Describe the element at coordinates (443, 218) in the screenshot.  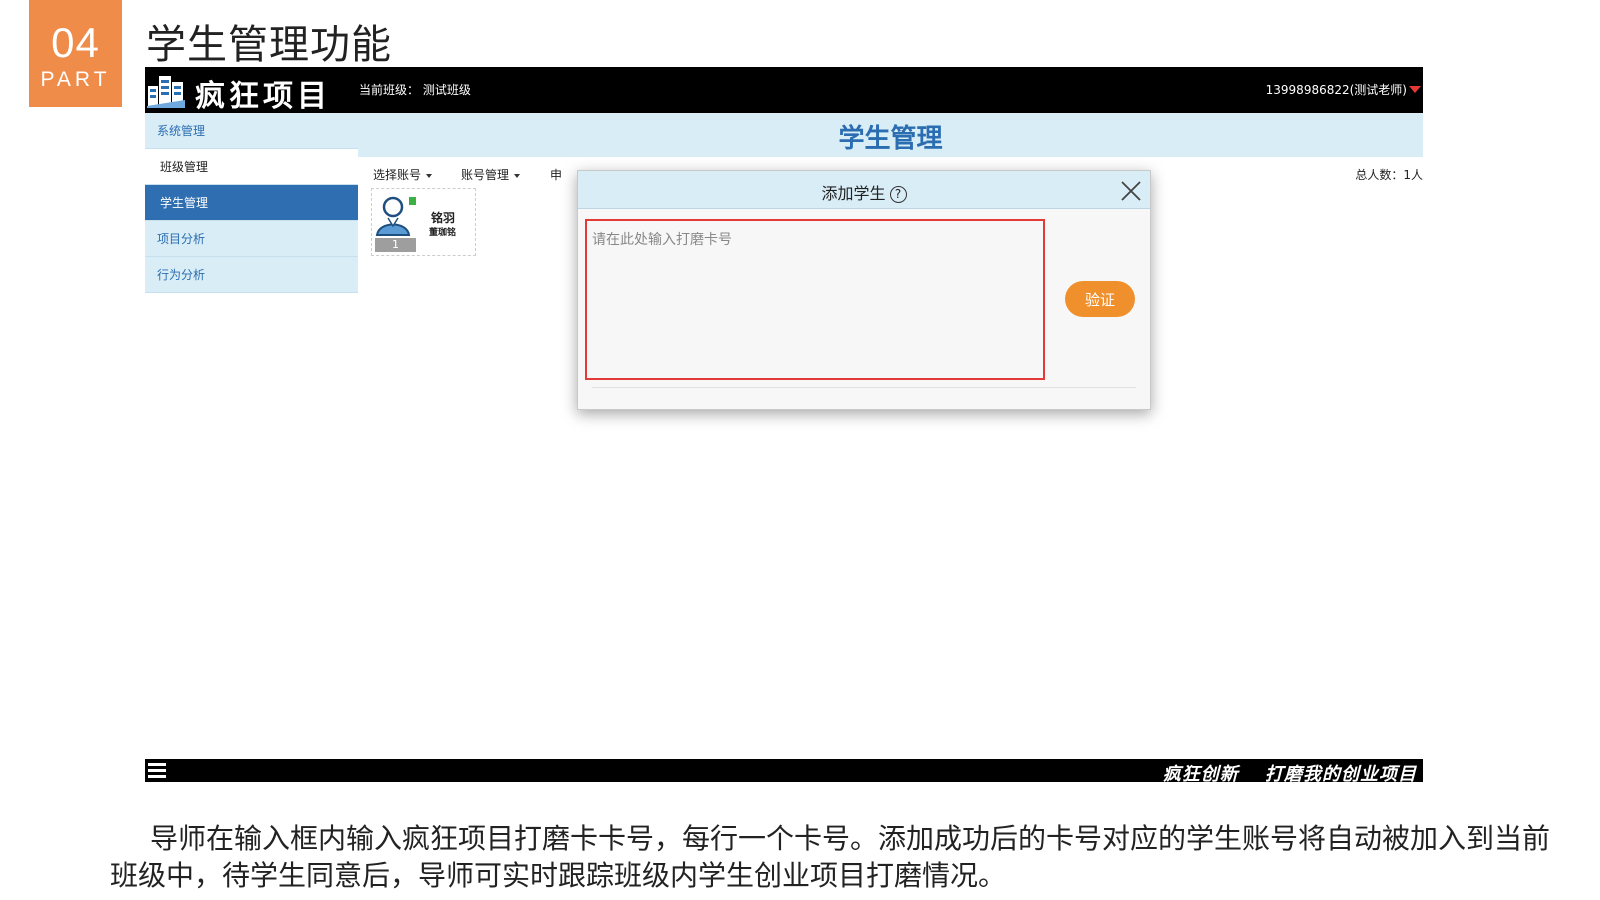
I see `student-name: 铭羽` at that location.